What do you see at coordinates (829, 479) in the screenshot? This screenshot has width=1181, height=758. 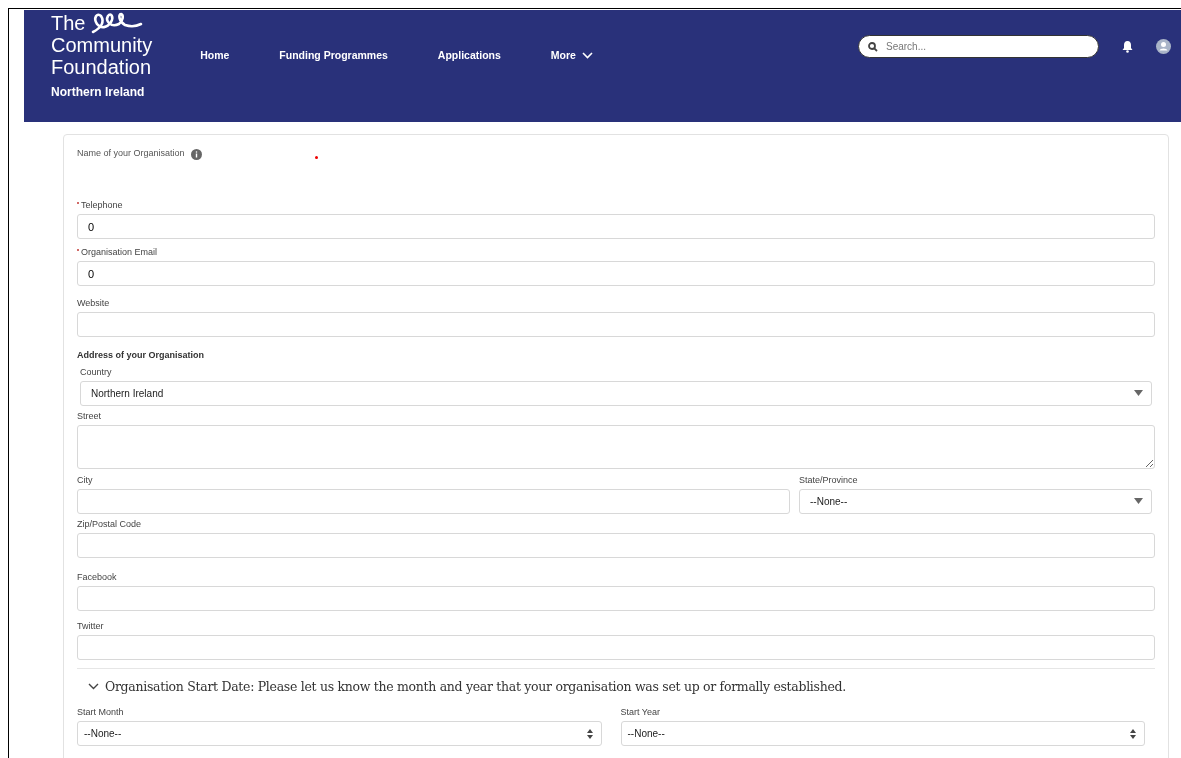 I see `field-label: State/Province` at bounding box center [829, 479].